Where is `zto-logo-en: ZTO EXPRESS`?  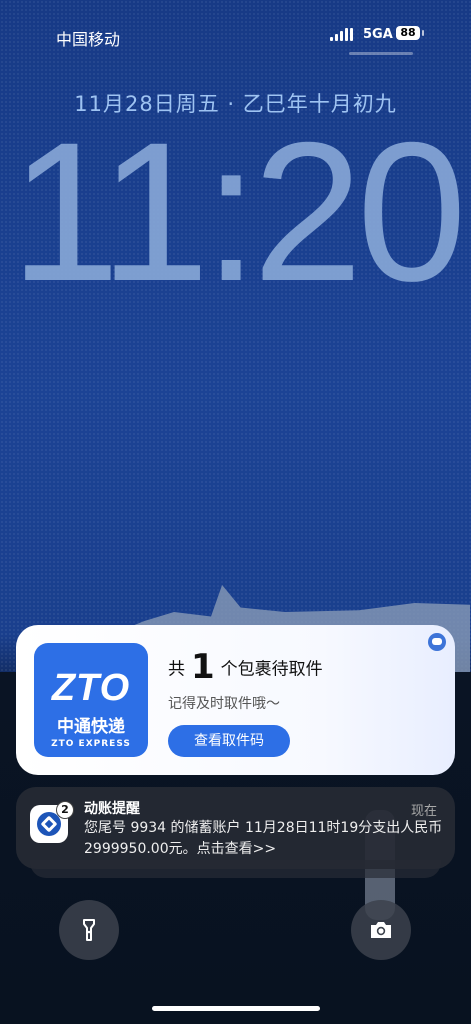 zto-logo-en: ZTO EXPRESS is located at coordinates (91, 744).